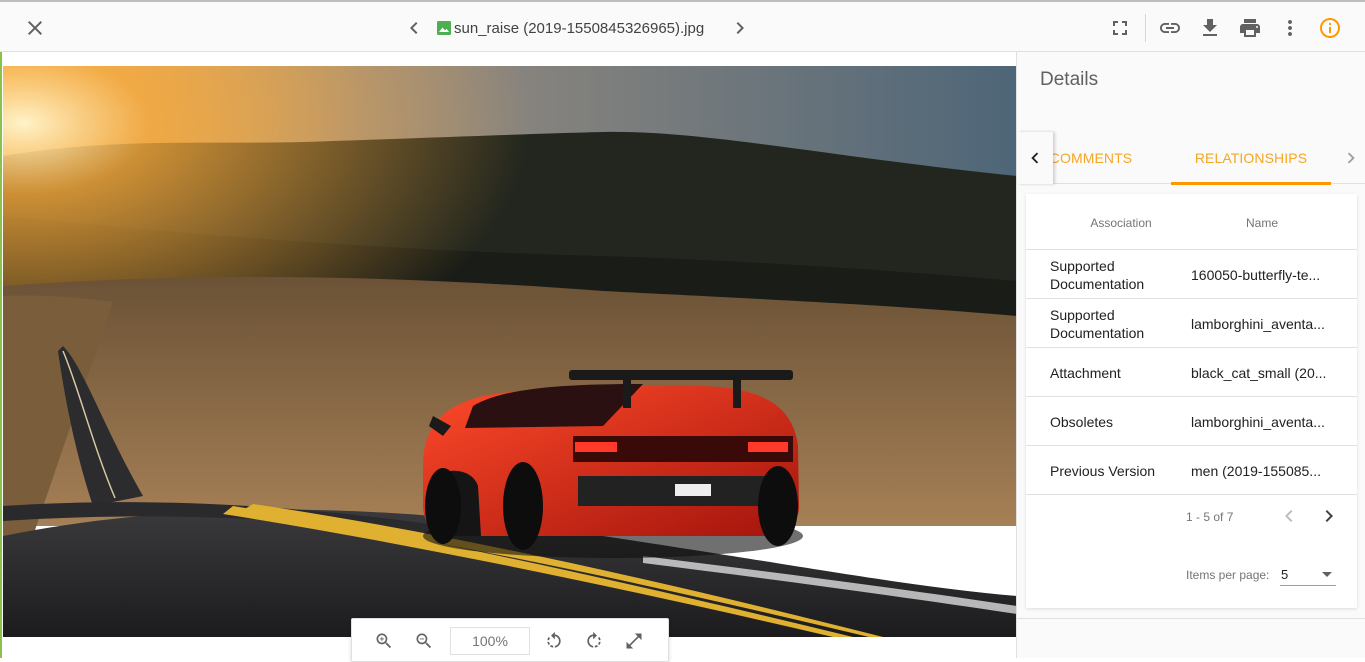  I want to click on fit-screen-icon, so click(634, 641).